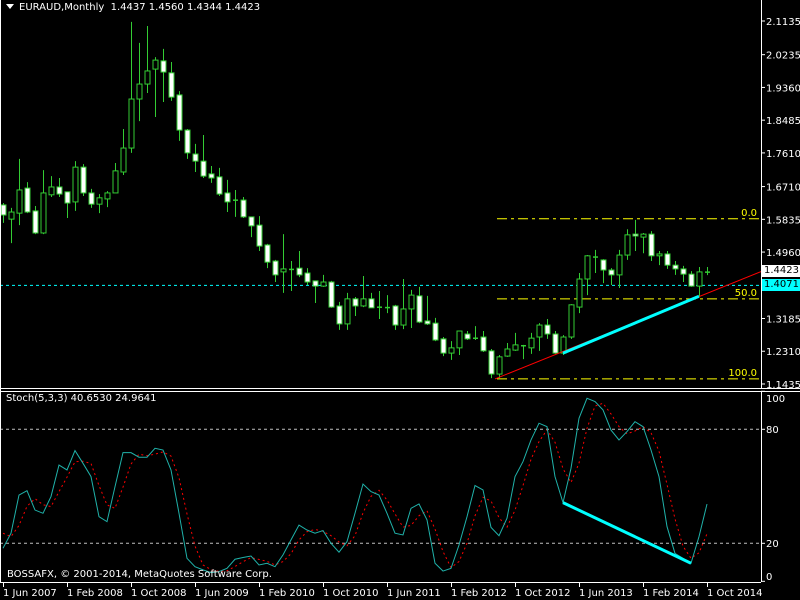 The height and width of the screenshot is (600, 800). What do you see at coordinates (10, 6) in the screenshot?
I see `dropdown-triangle-icon` at bounding box center [10, 6].